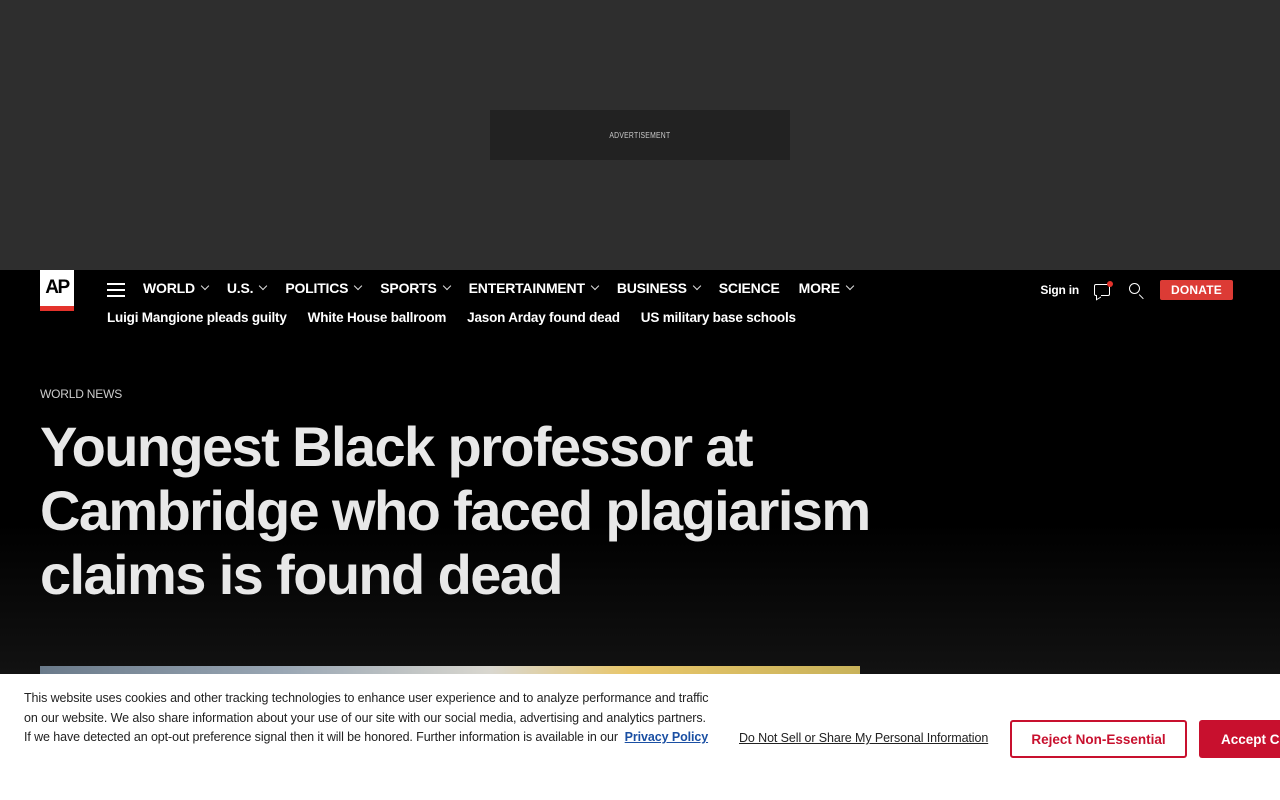 The image size is (1280, 800). Describe the element at coordinates (450, 670) in the screenshot. I see `hero-image` at that location.